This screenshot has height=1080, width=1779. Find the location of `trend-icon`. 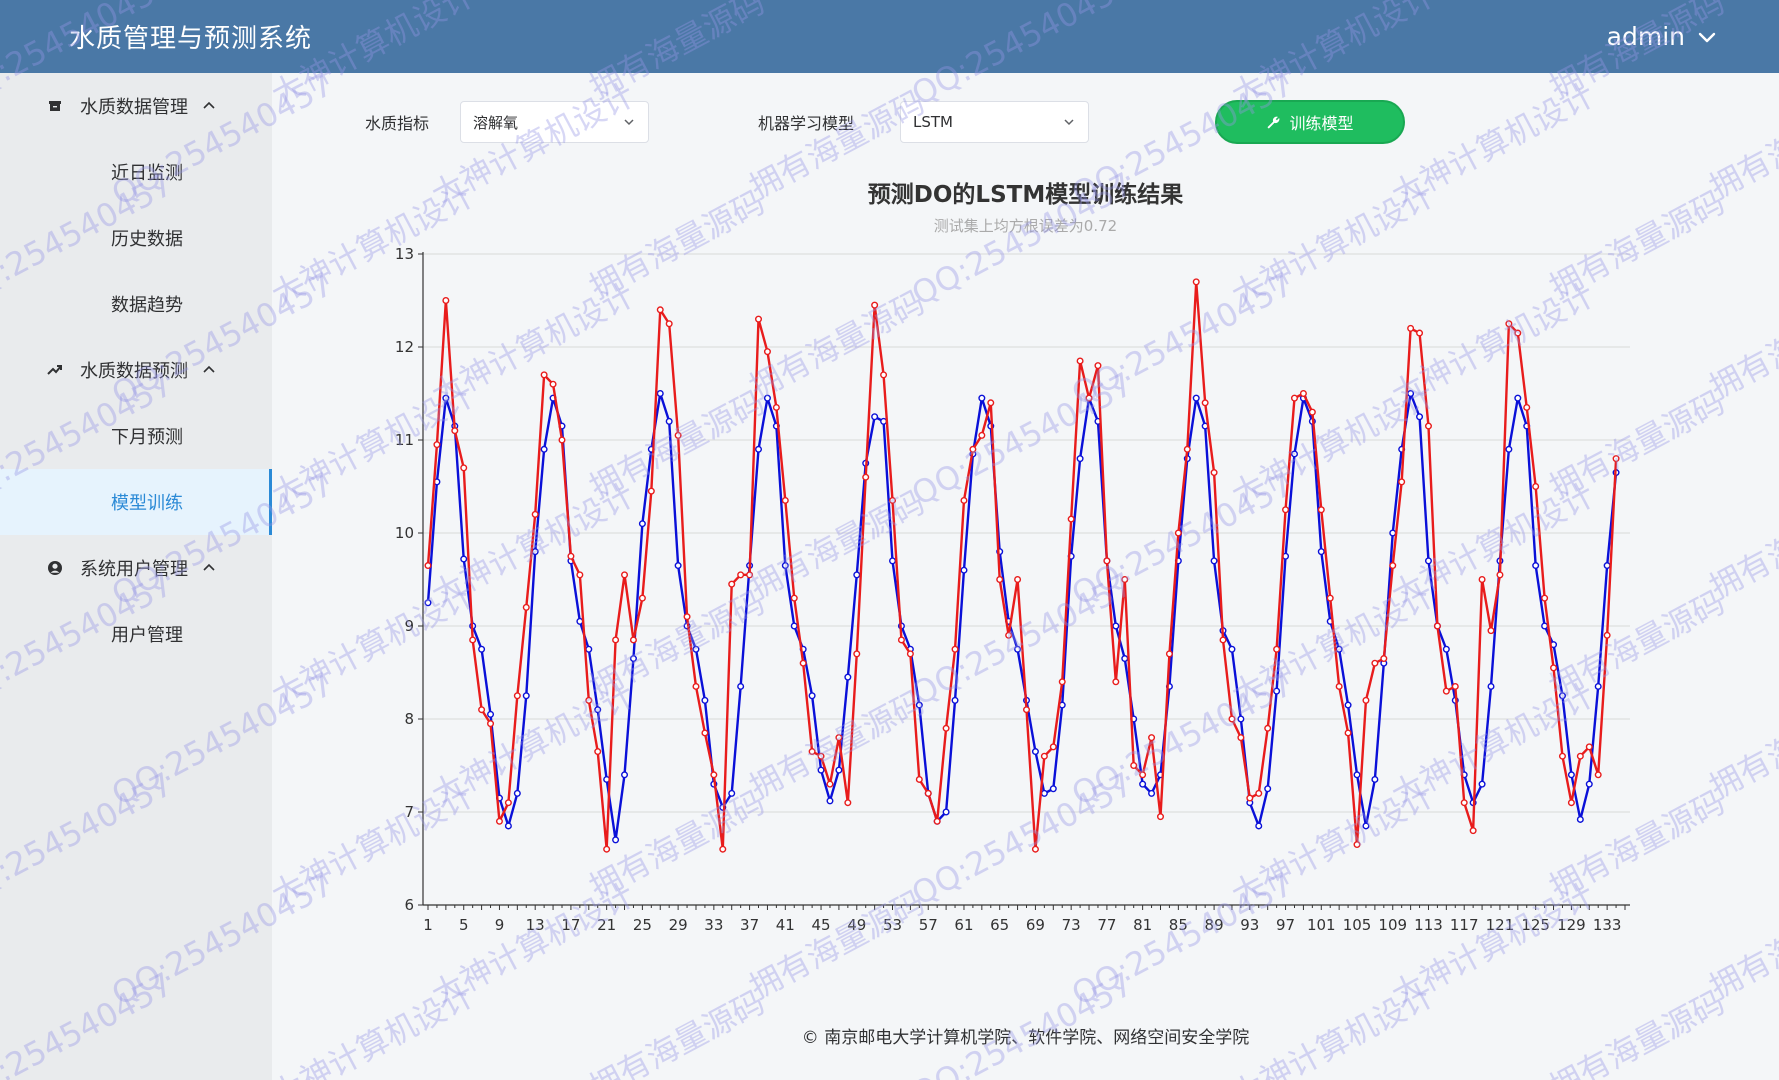

trend-icon is located at coordinates (55, 370).